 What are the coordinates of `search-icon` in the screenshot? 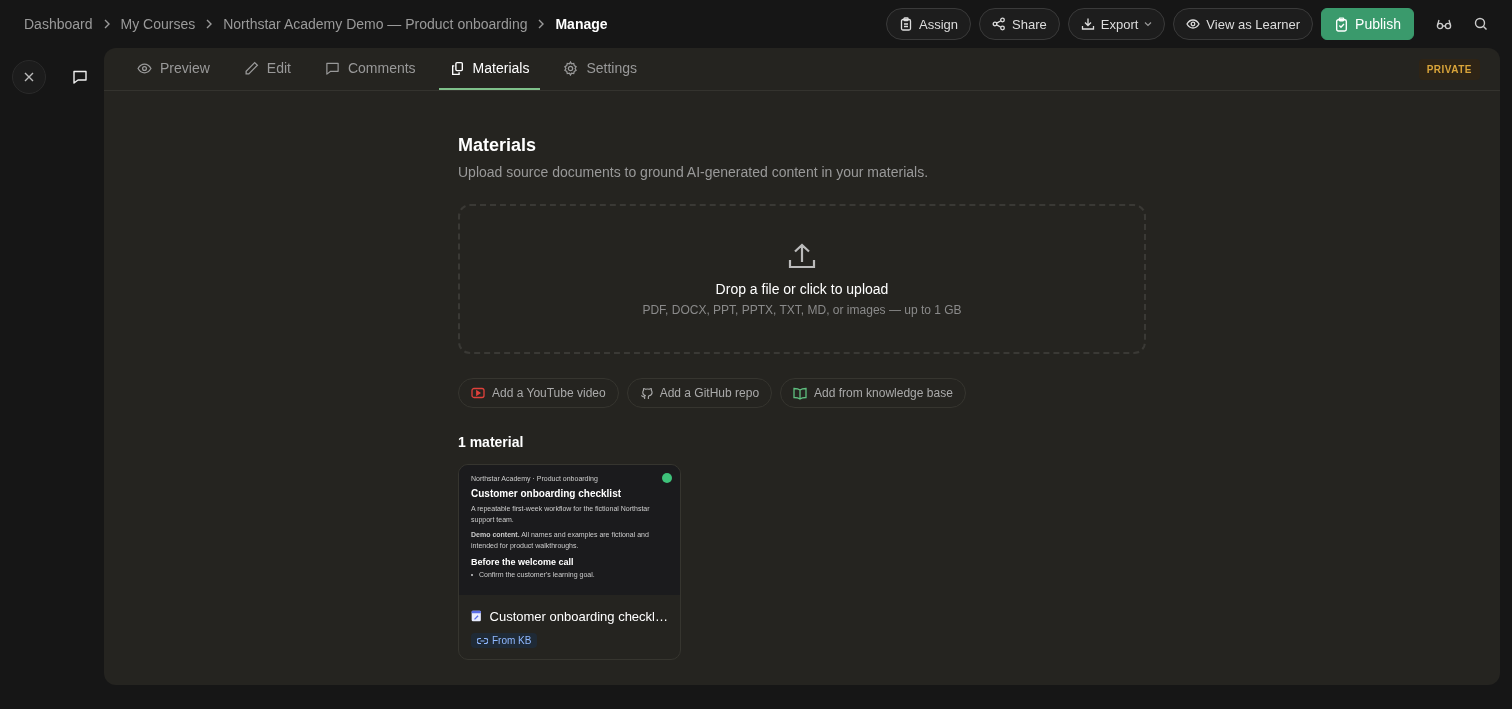 It's located at (1481, 24).